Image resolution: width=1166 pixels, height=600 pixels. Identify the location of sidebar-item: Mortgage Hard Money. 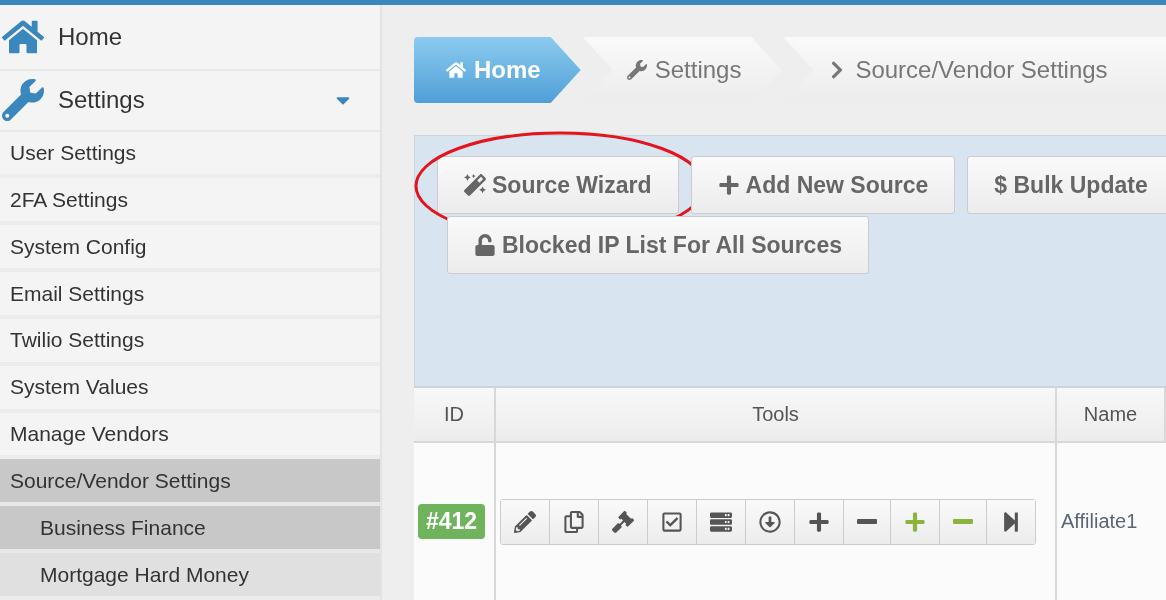
(190, 576).